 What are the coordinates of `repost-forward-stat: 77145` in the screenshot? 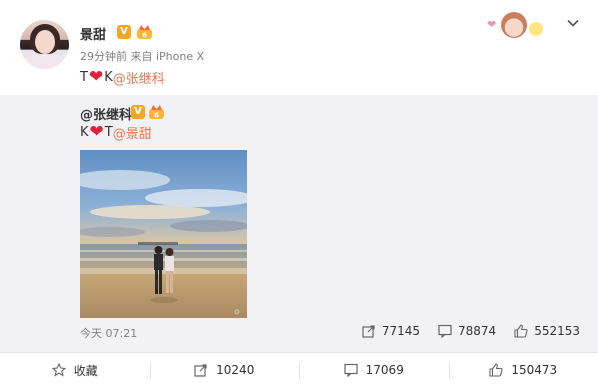 It's located at (391, 331).